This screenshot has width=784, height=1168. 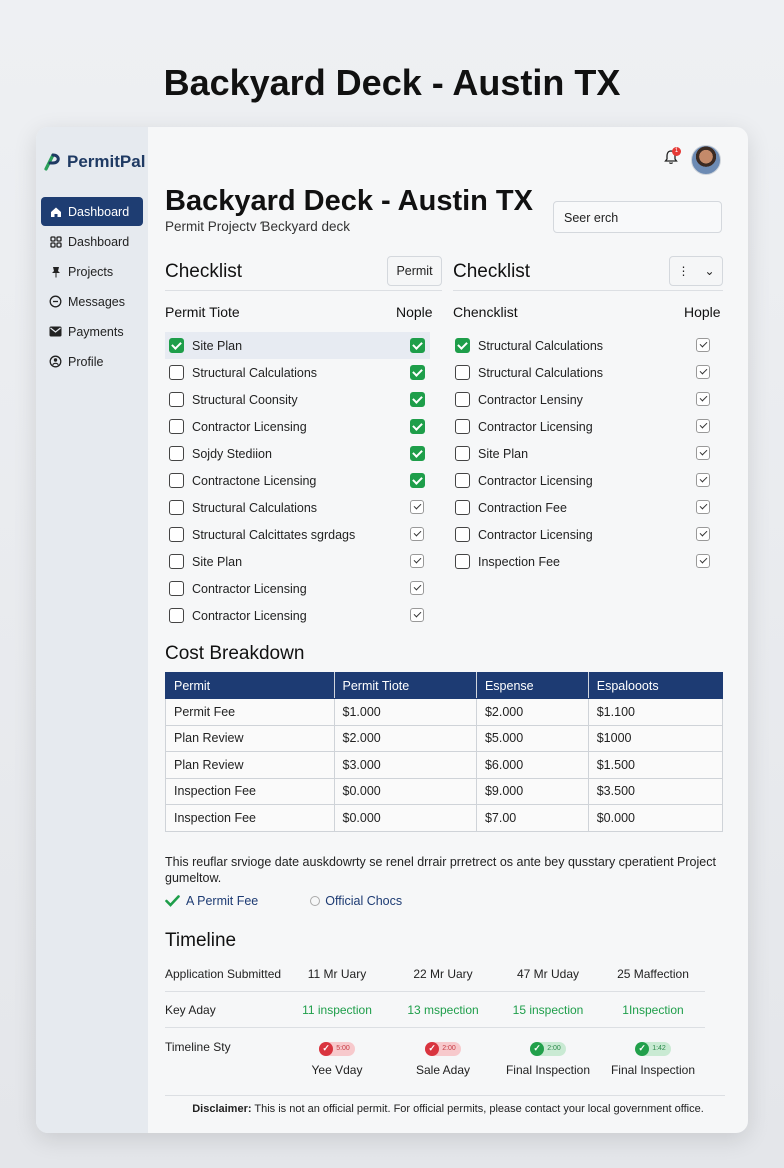 I want to click on sidebar-item-messages: Messages, so click(x=92, y=301).